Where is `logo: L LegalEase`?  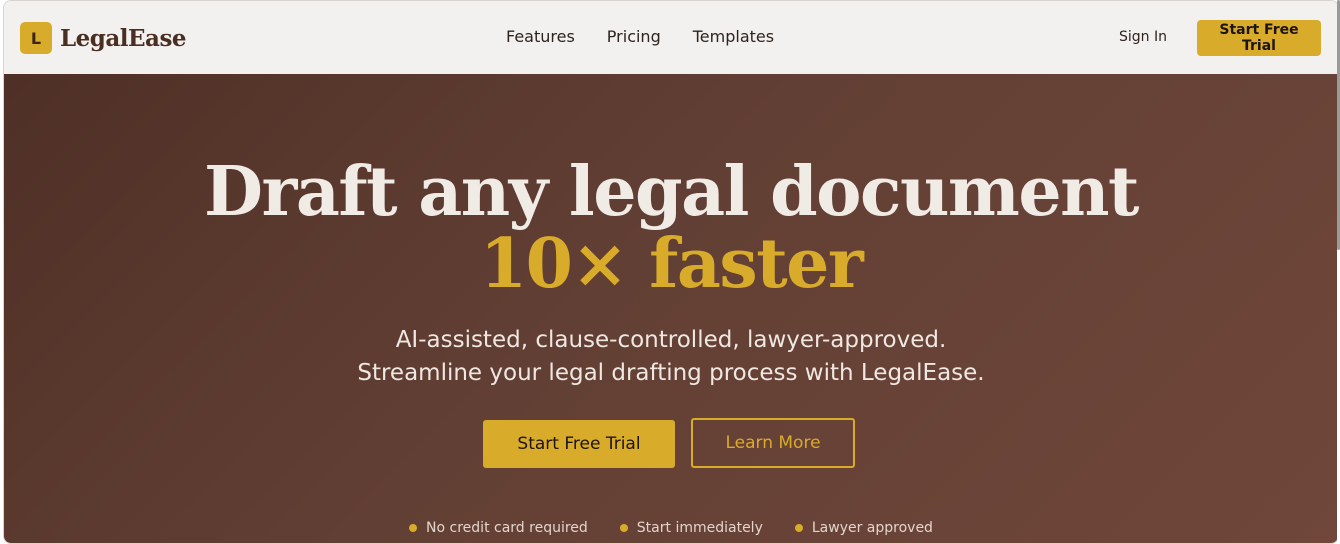
logo: L LegalEase is located at coordinates (103, 38).